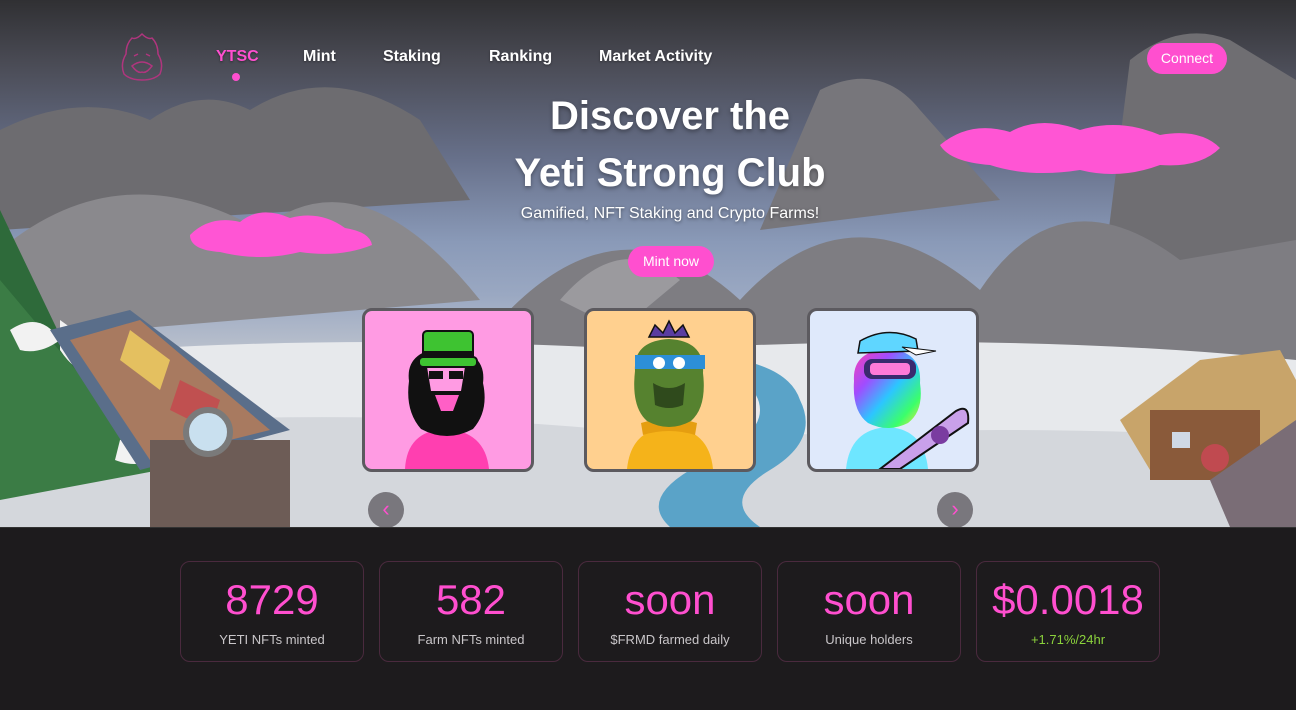 This screenshot has width=1296, height=710. Describe the element at coordinates (272, 599) in the screenshot. I see `stat-value: 8729` at that location.